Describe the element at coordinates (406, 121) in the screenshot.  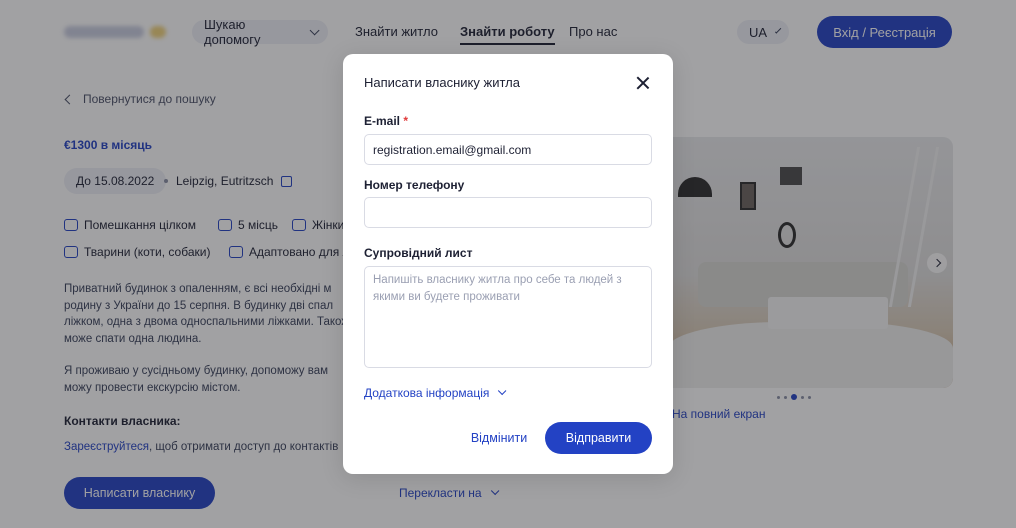
I see `required-mark: *` at that location.